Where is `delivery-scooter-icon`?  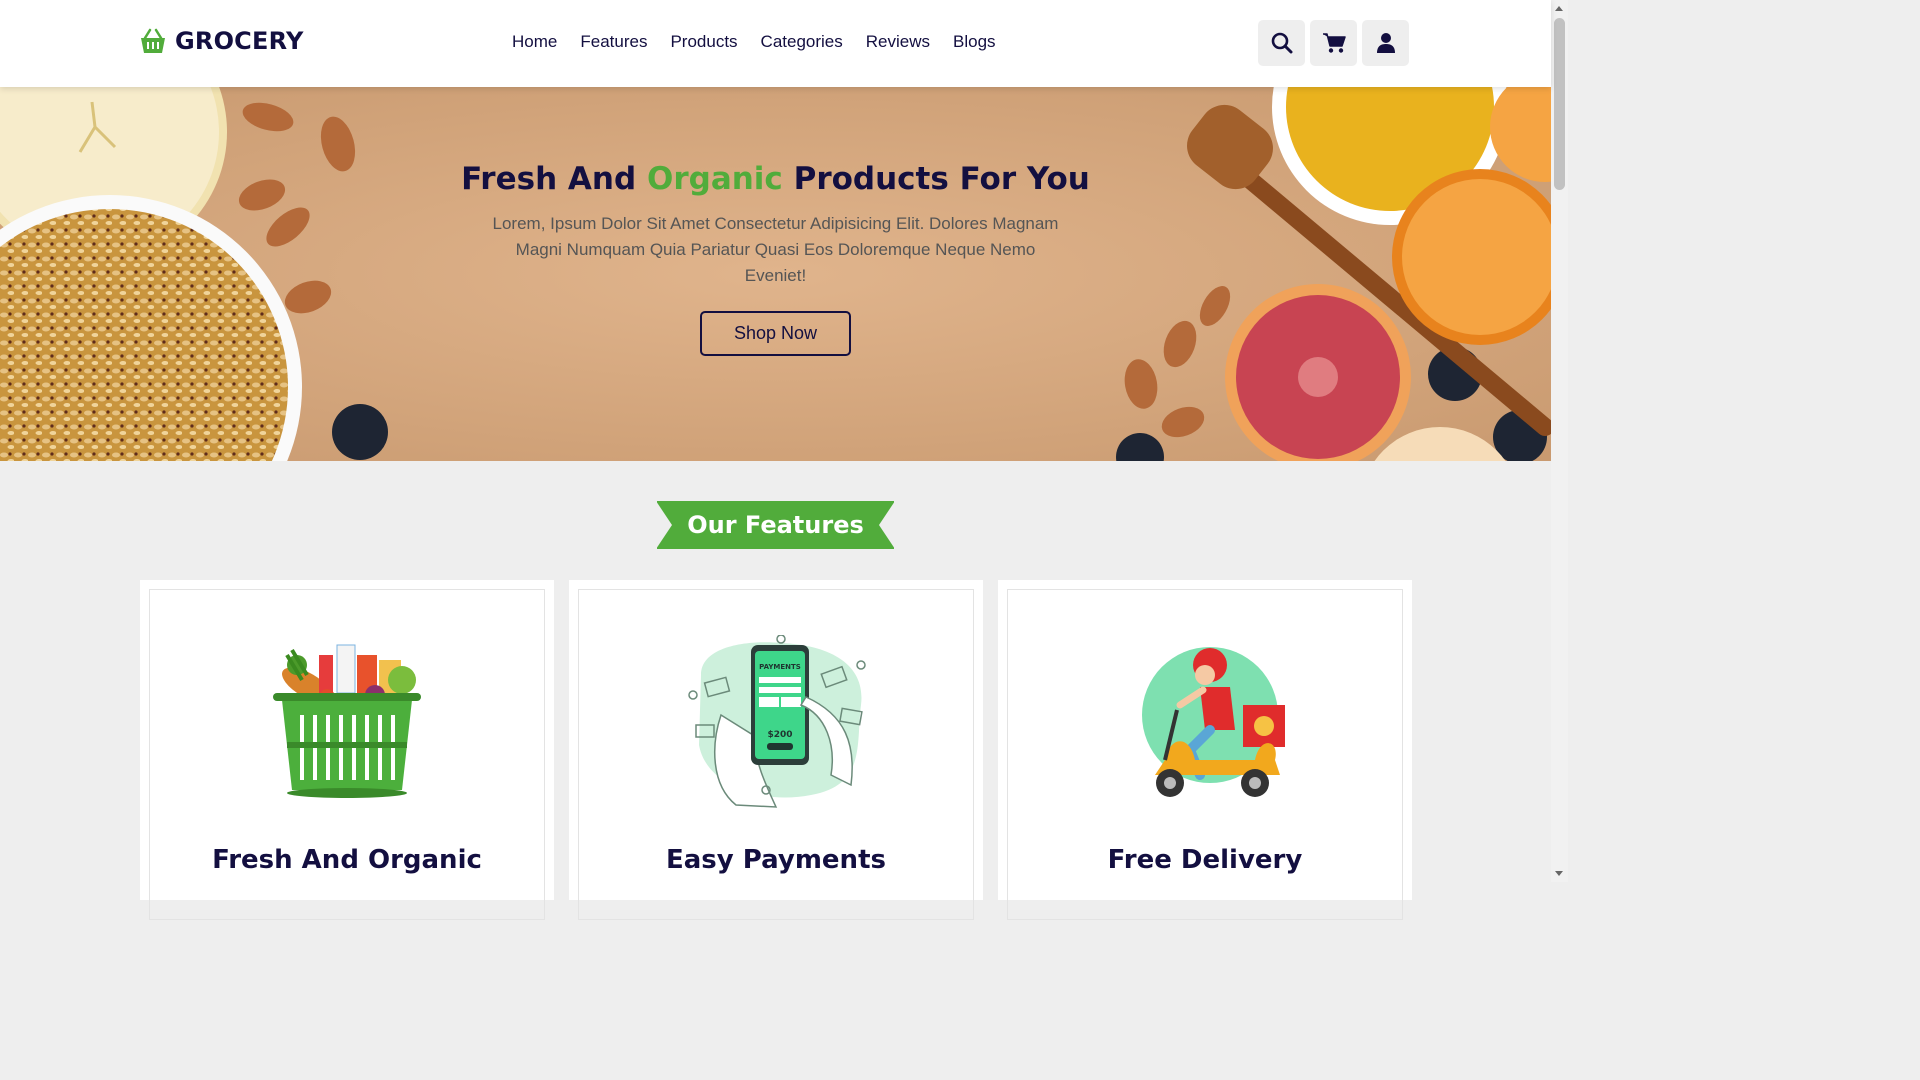
delivery-scooter-icon is located at coordinates (1213, 722).